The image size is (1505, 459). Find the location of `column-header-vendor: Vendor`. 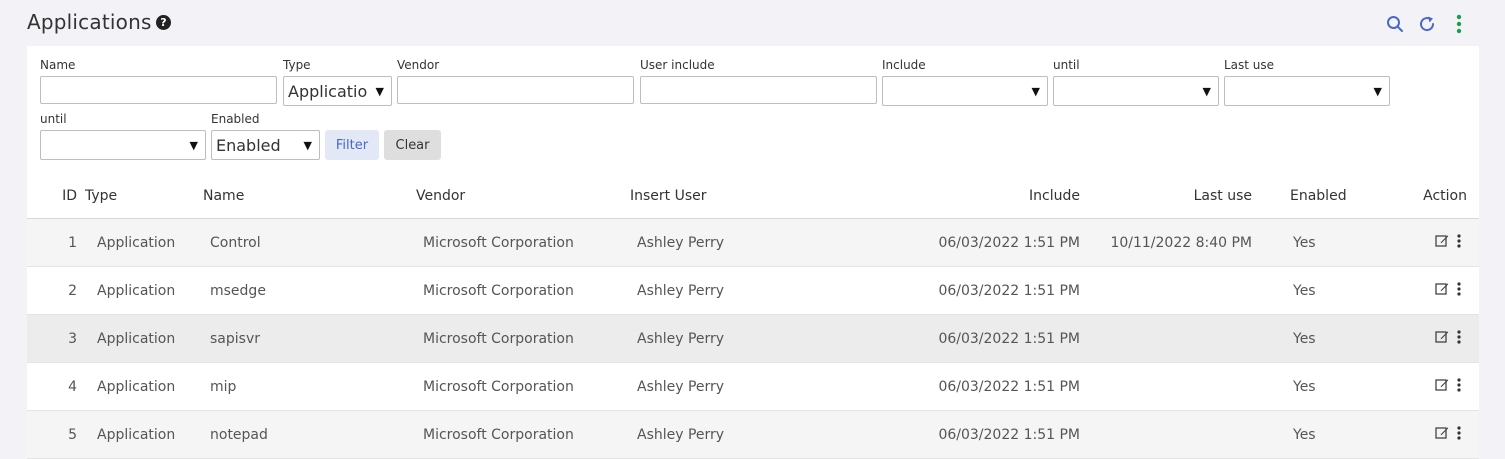

column-header-vendor: Vendor is located at coordinates (523, 196).